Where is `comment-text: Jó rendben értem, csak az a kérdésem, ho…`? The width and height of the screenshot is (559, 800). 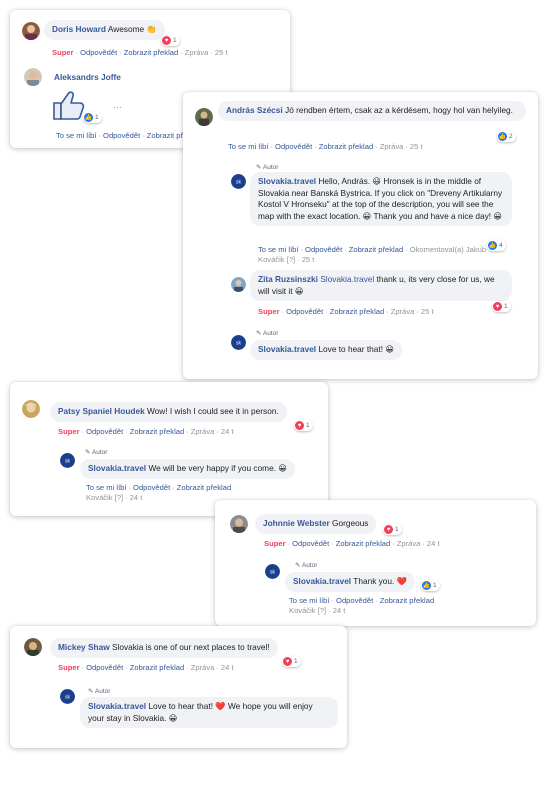 comment-text: Jó rendben értem, csak az a kérdésem, ho… is located at coordinates (399, 110).